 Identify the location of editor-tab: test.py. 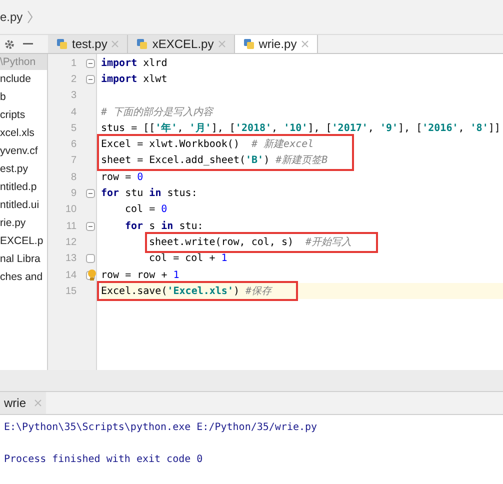
(88, 44).